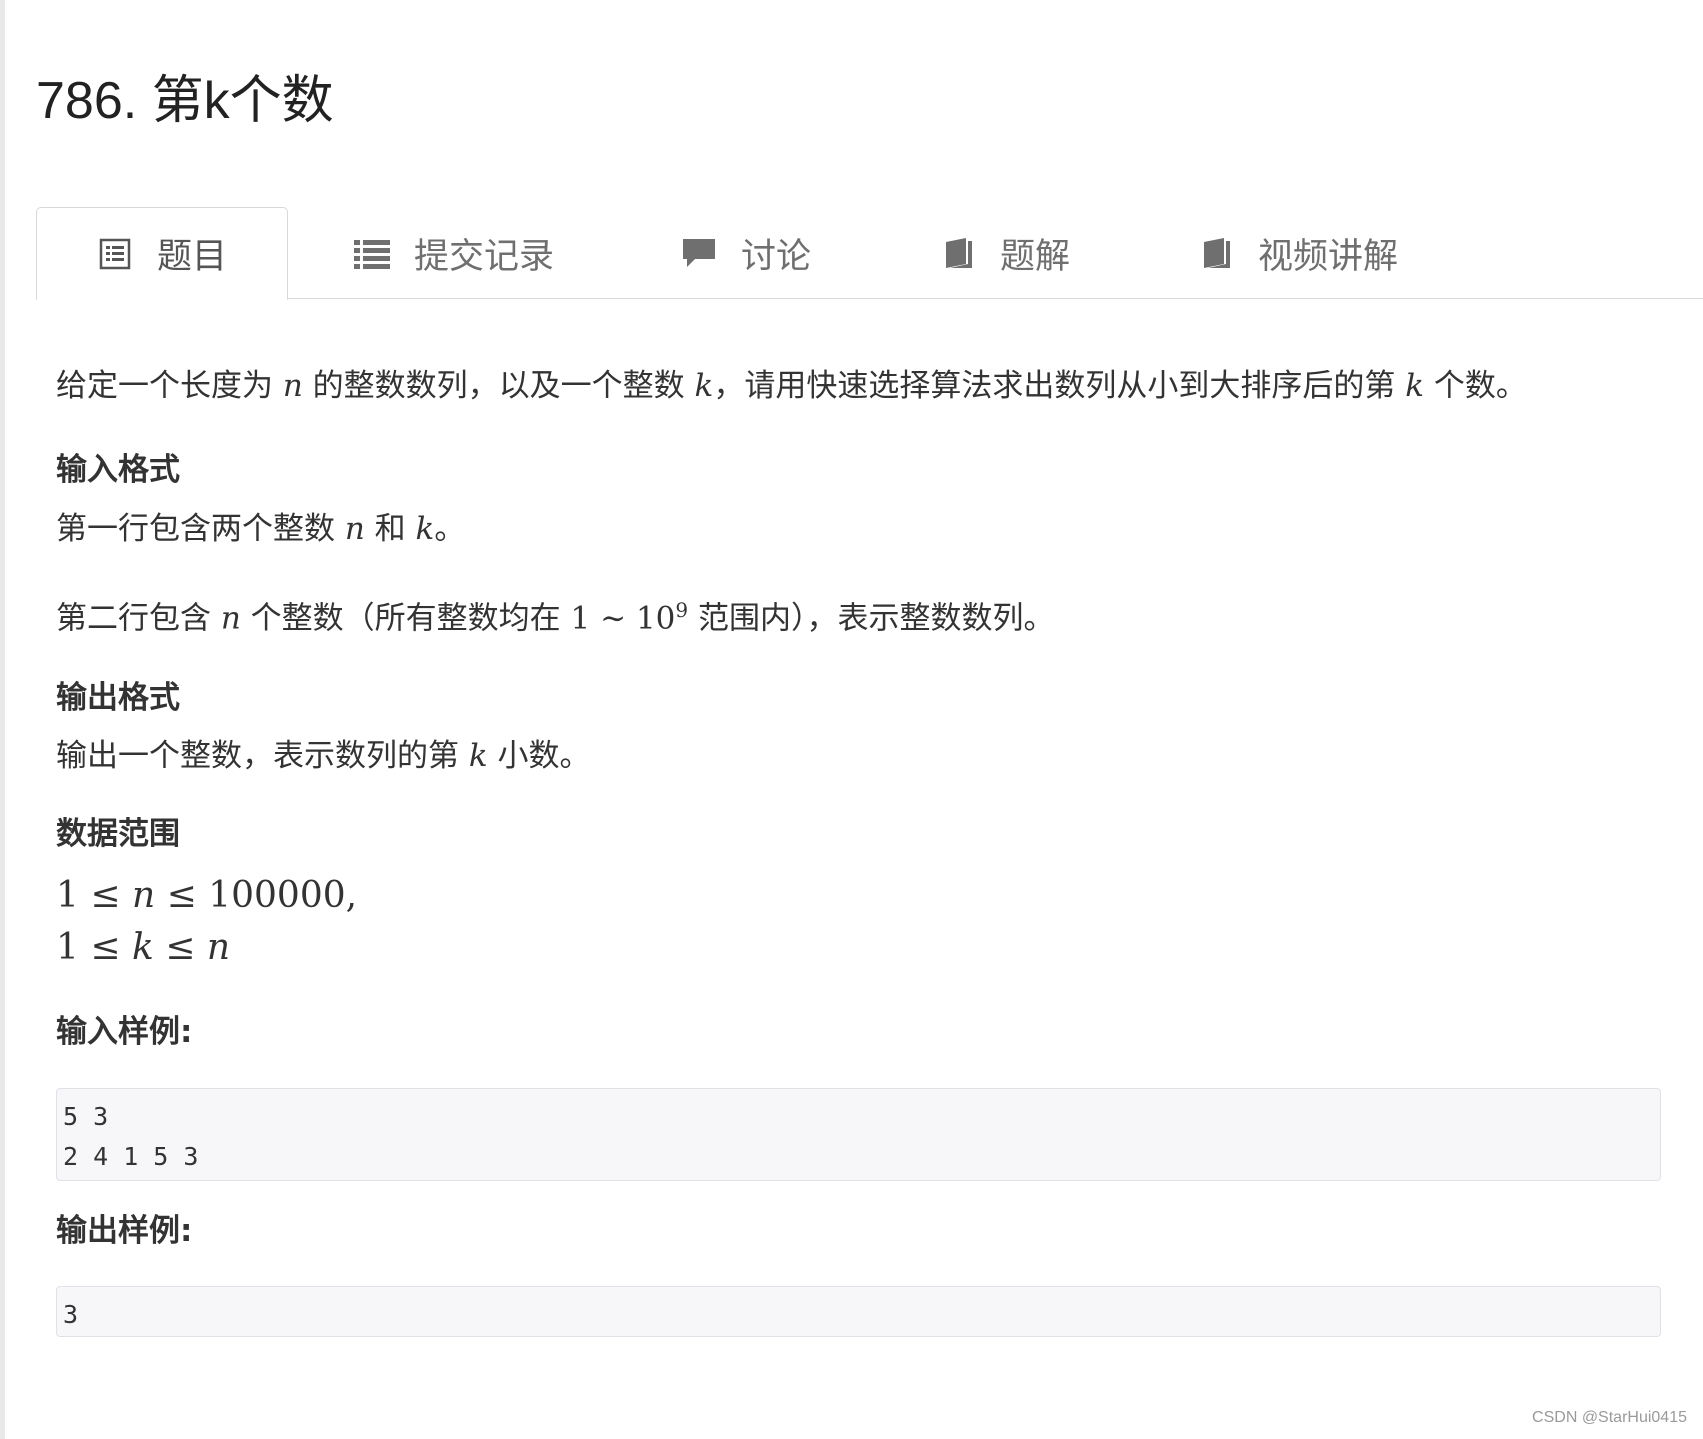 This screenshot has height=1439, width=1703. I want to click on output-format-line-1: 输出一个整数，表示数列的第 k 小数。, so click(323, 756).